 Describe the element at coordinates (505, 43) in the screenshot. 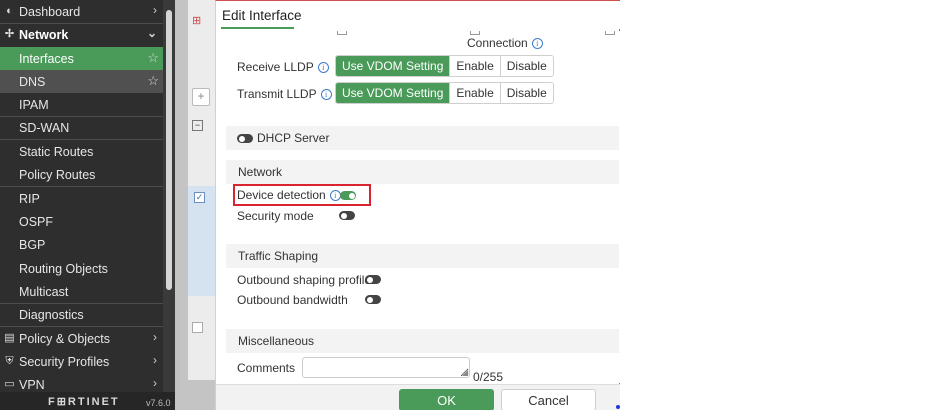

I see `connection-label: Connection i` at that location.